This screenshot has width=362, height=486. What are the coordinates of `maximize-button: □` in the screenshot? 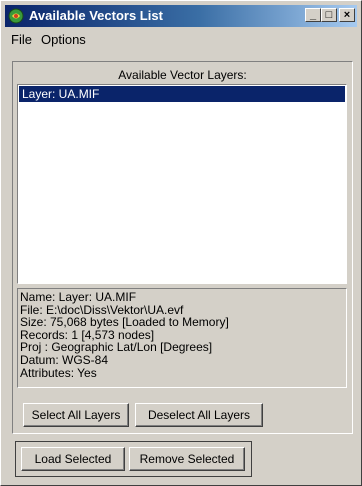 It's located at (329, 15).